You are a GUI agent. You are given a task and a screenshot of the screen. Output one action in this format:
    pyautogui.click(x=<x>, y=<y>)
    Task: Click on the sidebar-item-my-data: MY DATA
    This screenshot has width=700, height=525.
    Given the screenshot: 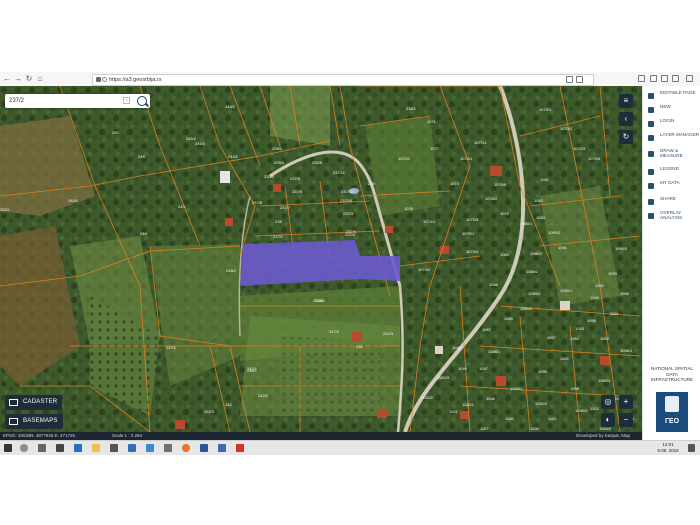 What is the action you would take?
    pyautogui.click(x=671, y=187)
    